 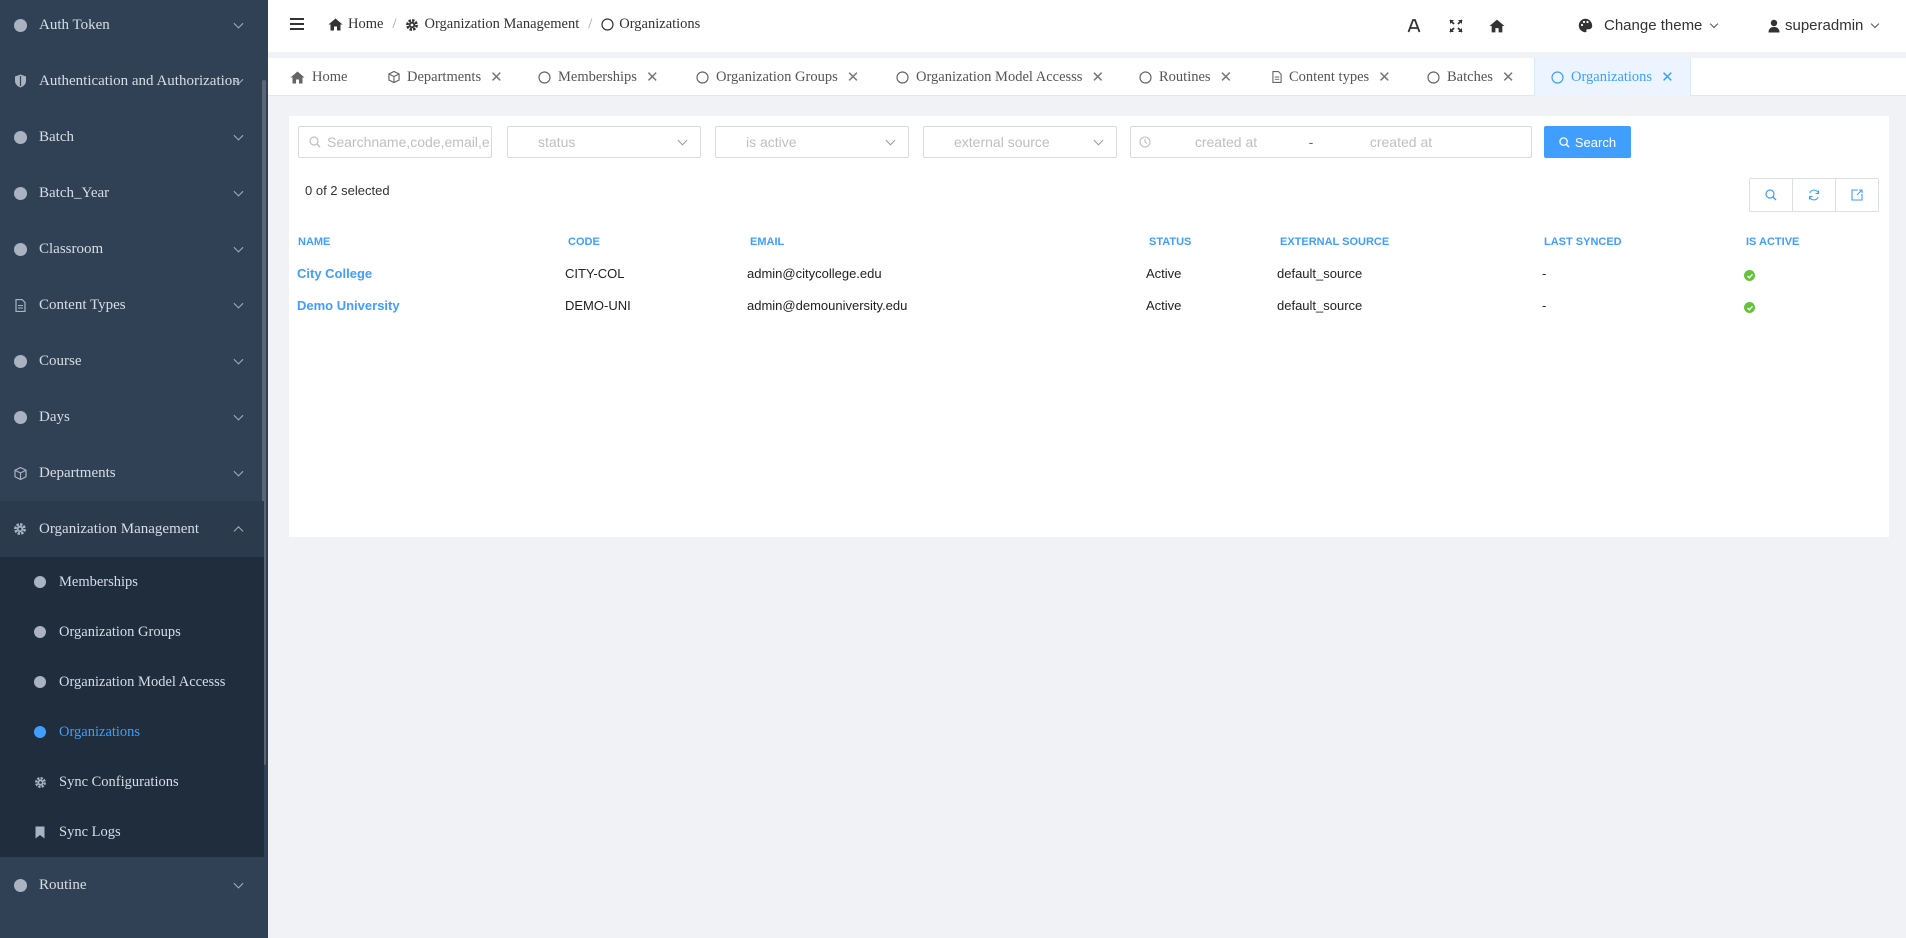 I want to click on change-theme-dropdown: Change theme, so click(x=1648, y=25).